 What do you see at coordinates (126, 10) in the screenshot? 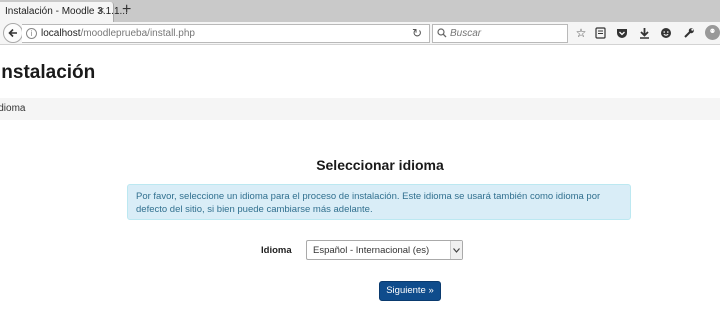
I see `new-tab-button: +` at bounding box center [126, 10].